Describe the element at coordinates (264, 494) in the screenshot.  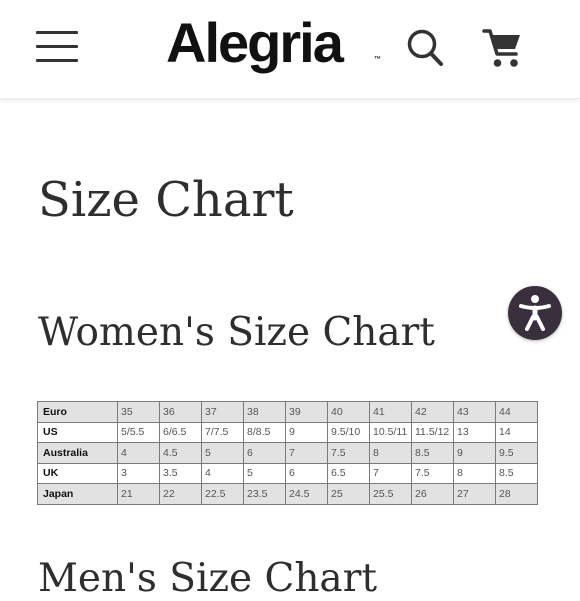
I see `table-cell: 23.5` at that location.